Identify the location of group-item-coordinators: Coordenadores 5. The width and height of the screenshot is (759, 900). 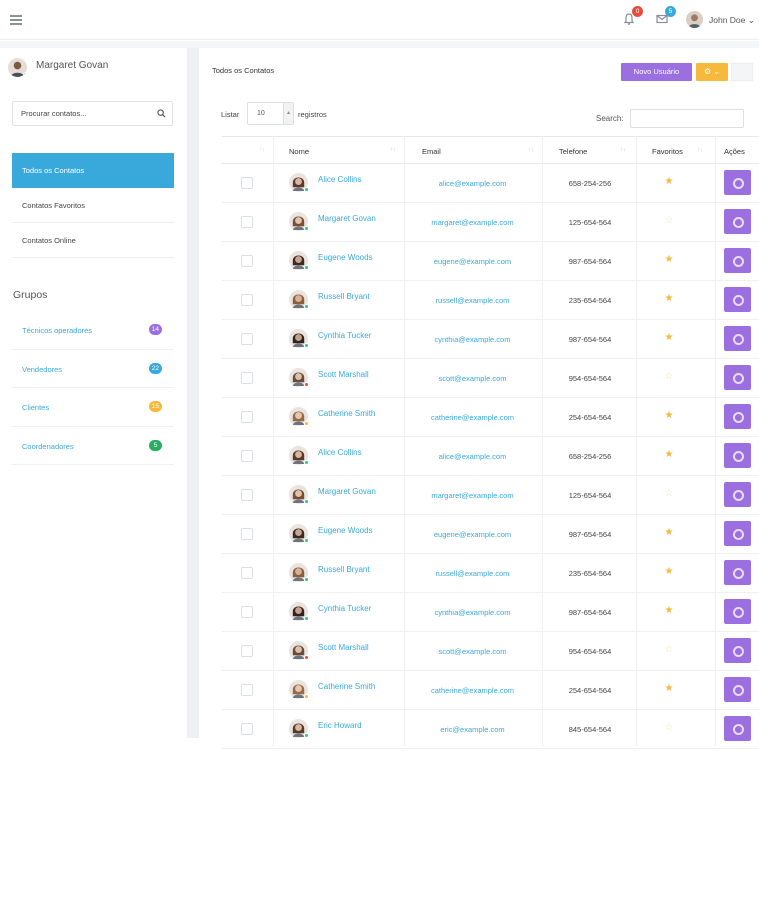
(93, 446).